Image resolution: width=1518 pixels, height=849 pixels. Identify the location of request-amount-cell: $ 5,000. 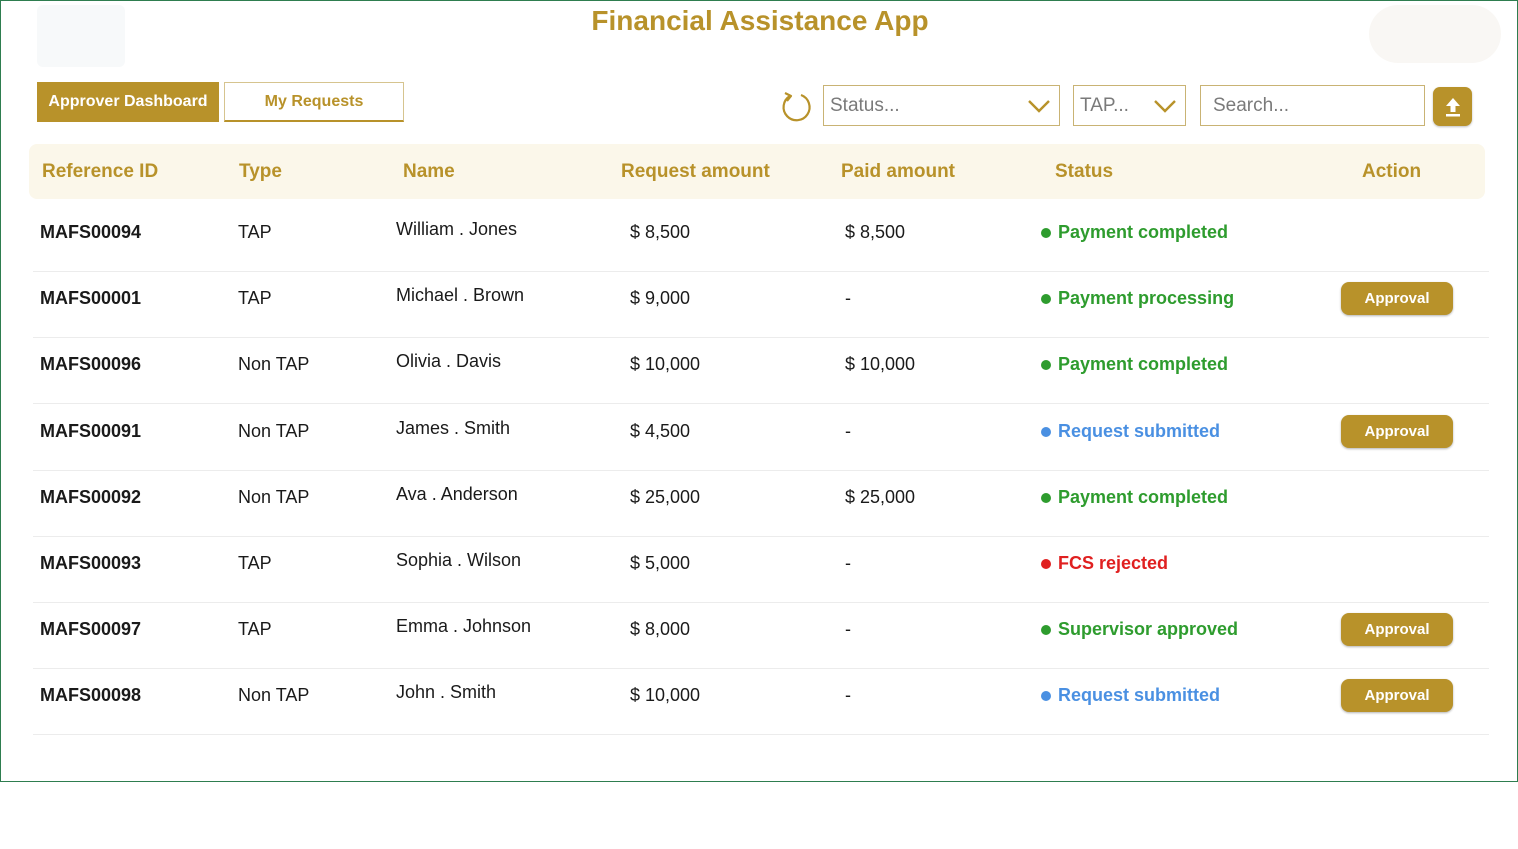
(660, 563).